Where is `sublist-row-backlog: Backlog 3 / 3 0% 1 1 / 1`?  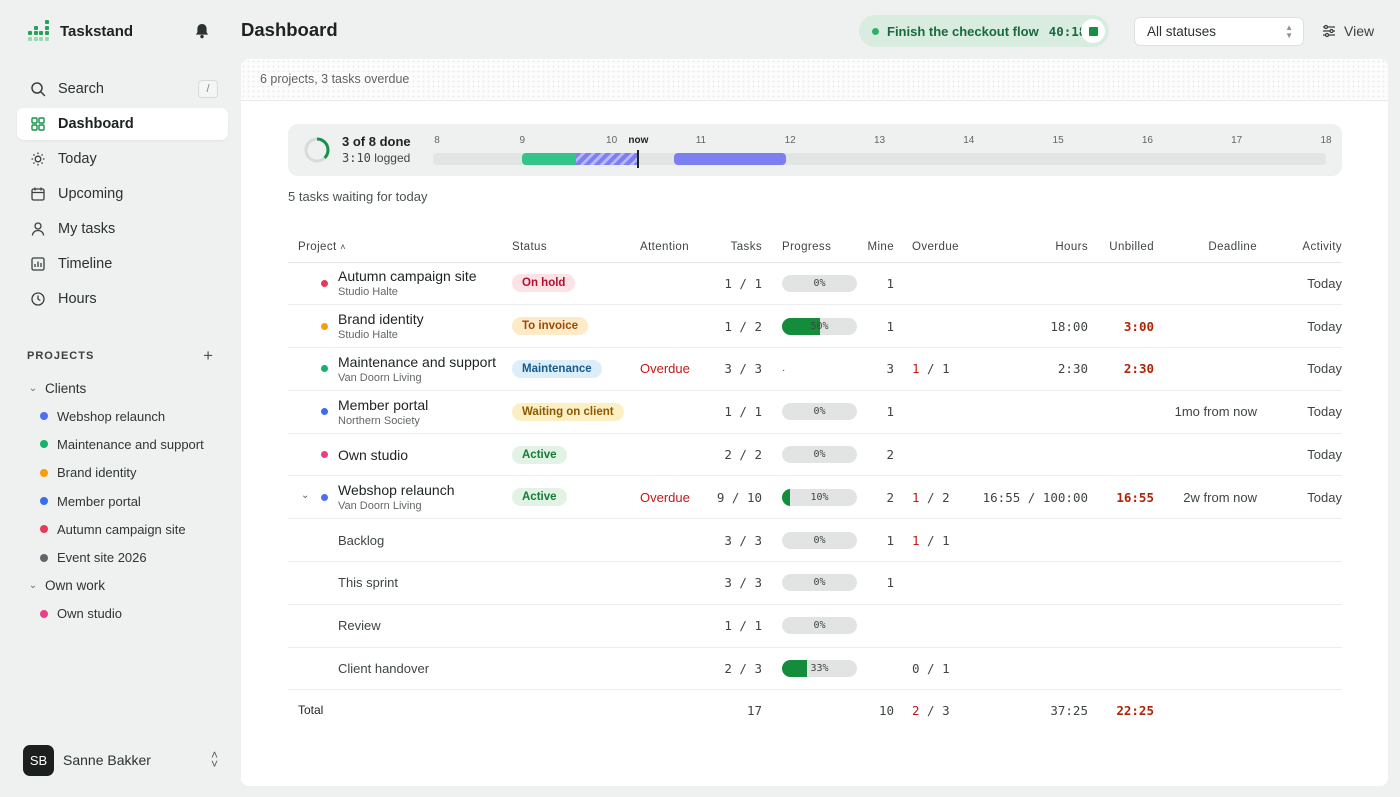 sublist-row-backlog: Backlog 3 / 3 0% 1 1 / 1 is located at coordinates (815, 540).